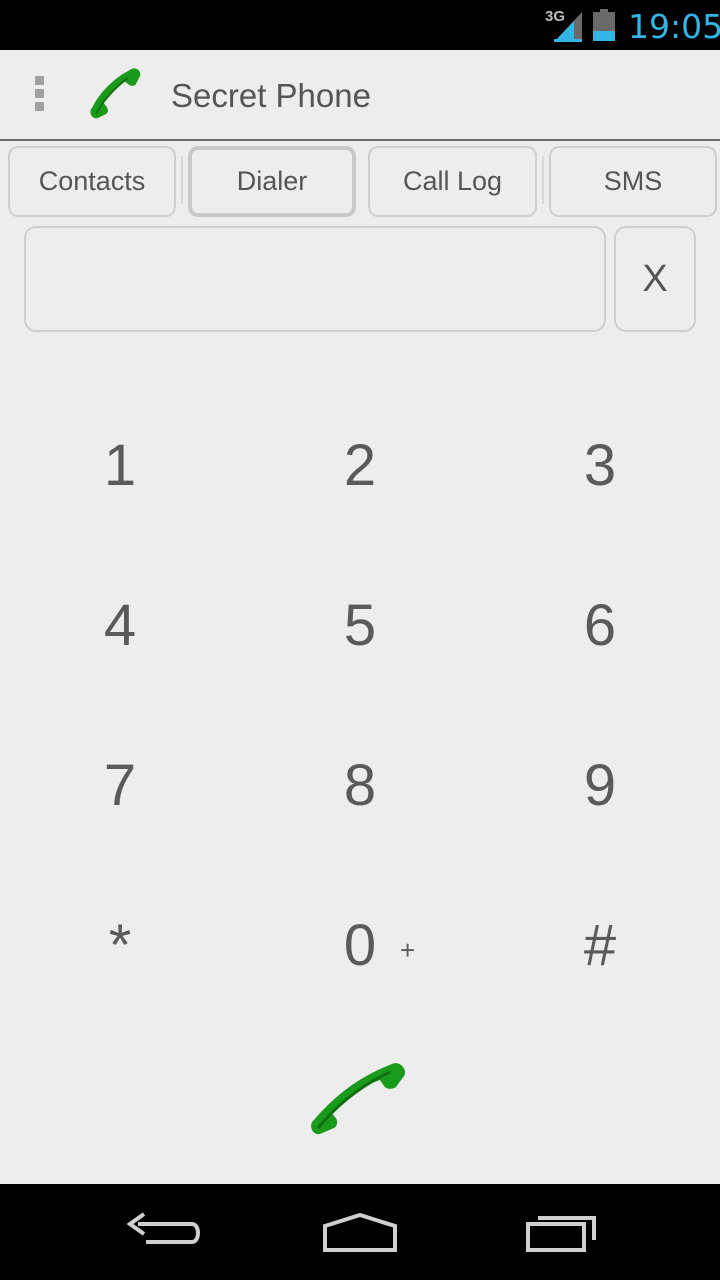 The height and width of the screenshot is (1280, 720). What do you see at coordinates (39, 96) in the screenshot?
I see `overflow-menu-icon` at bounding box center [39, 96].